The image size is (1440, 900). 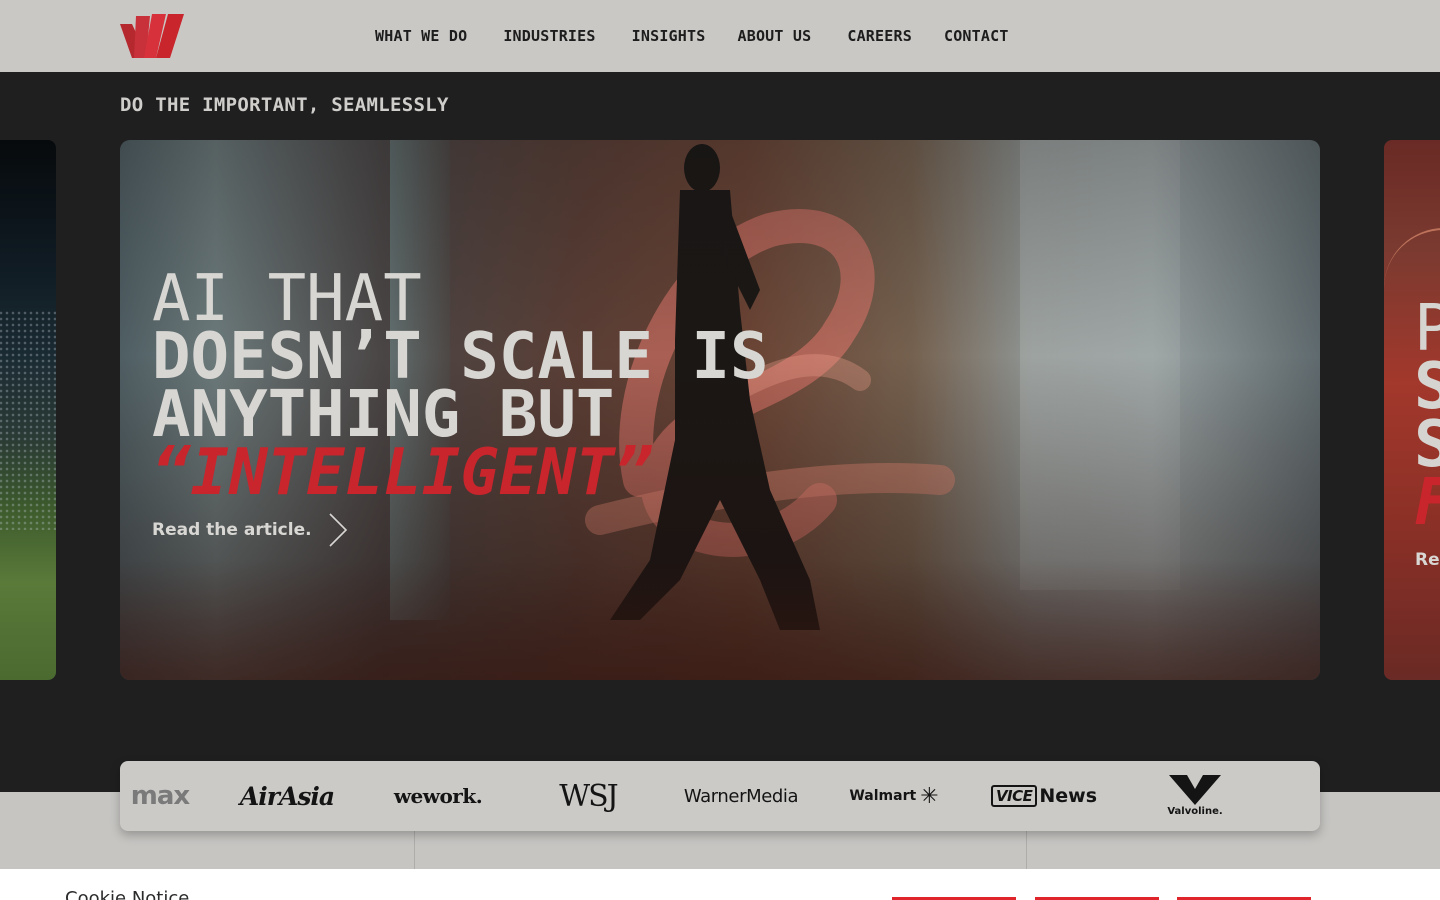 I want to click on valvoline-v-icon, so click(x=1195, y=790).